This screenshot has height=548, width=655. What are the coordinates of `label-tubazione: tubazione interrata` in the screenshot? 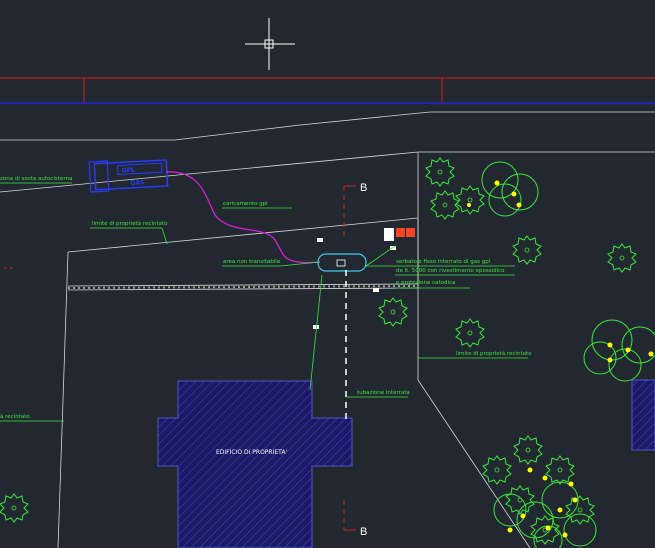 It's located at (383, 393).